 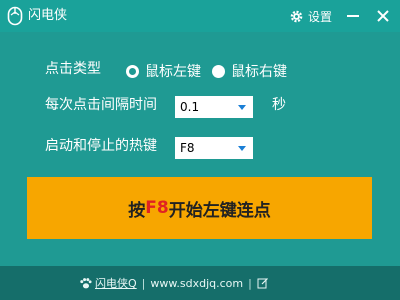 What do you see at coordinates (73, 69) in the screenshot?
I see `click-type-label: 点击类型` at bounding box center [73, 69].